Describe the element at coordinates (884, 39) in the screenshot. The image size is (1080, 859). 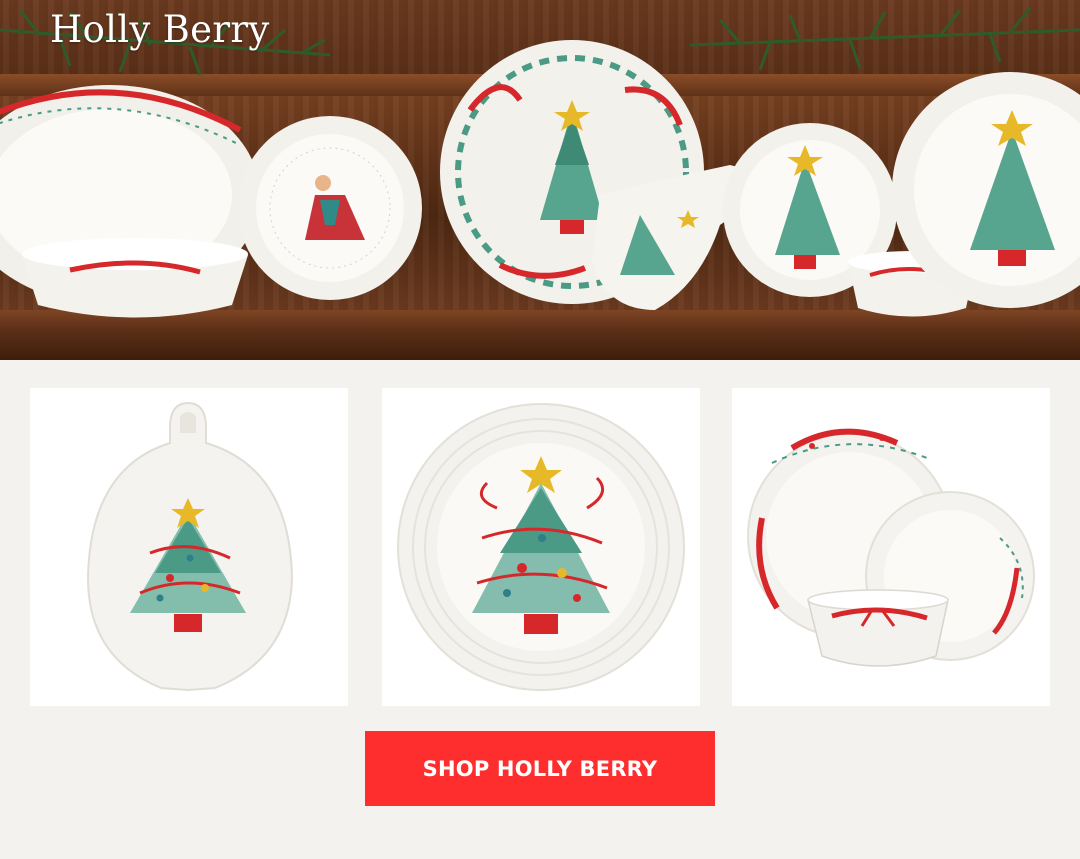
I see `pine-branch-right-icon` at that location.